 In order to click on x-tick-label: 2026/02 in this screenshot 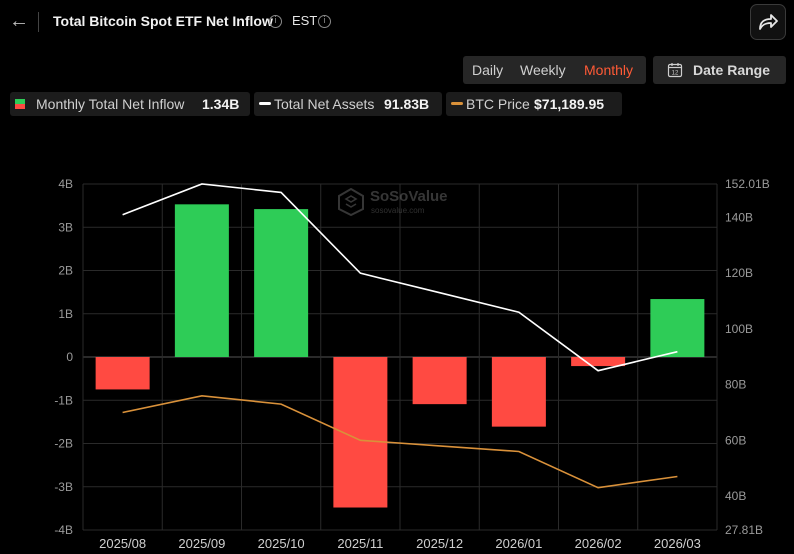, I will do `click(598, 543)`.